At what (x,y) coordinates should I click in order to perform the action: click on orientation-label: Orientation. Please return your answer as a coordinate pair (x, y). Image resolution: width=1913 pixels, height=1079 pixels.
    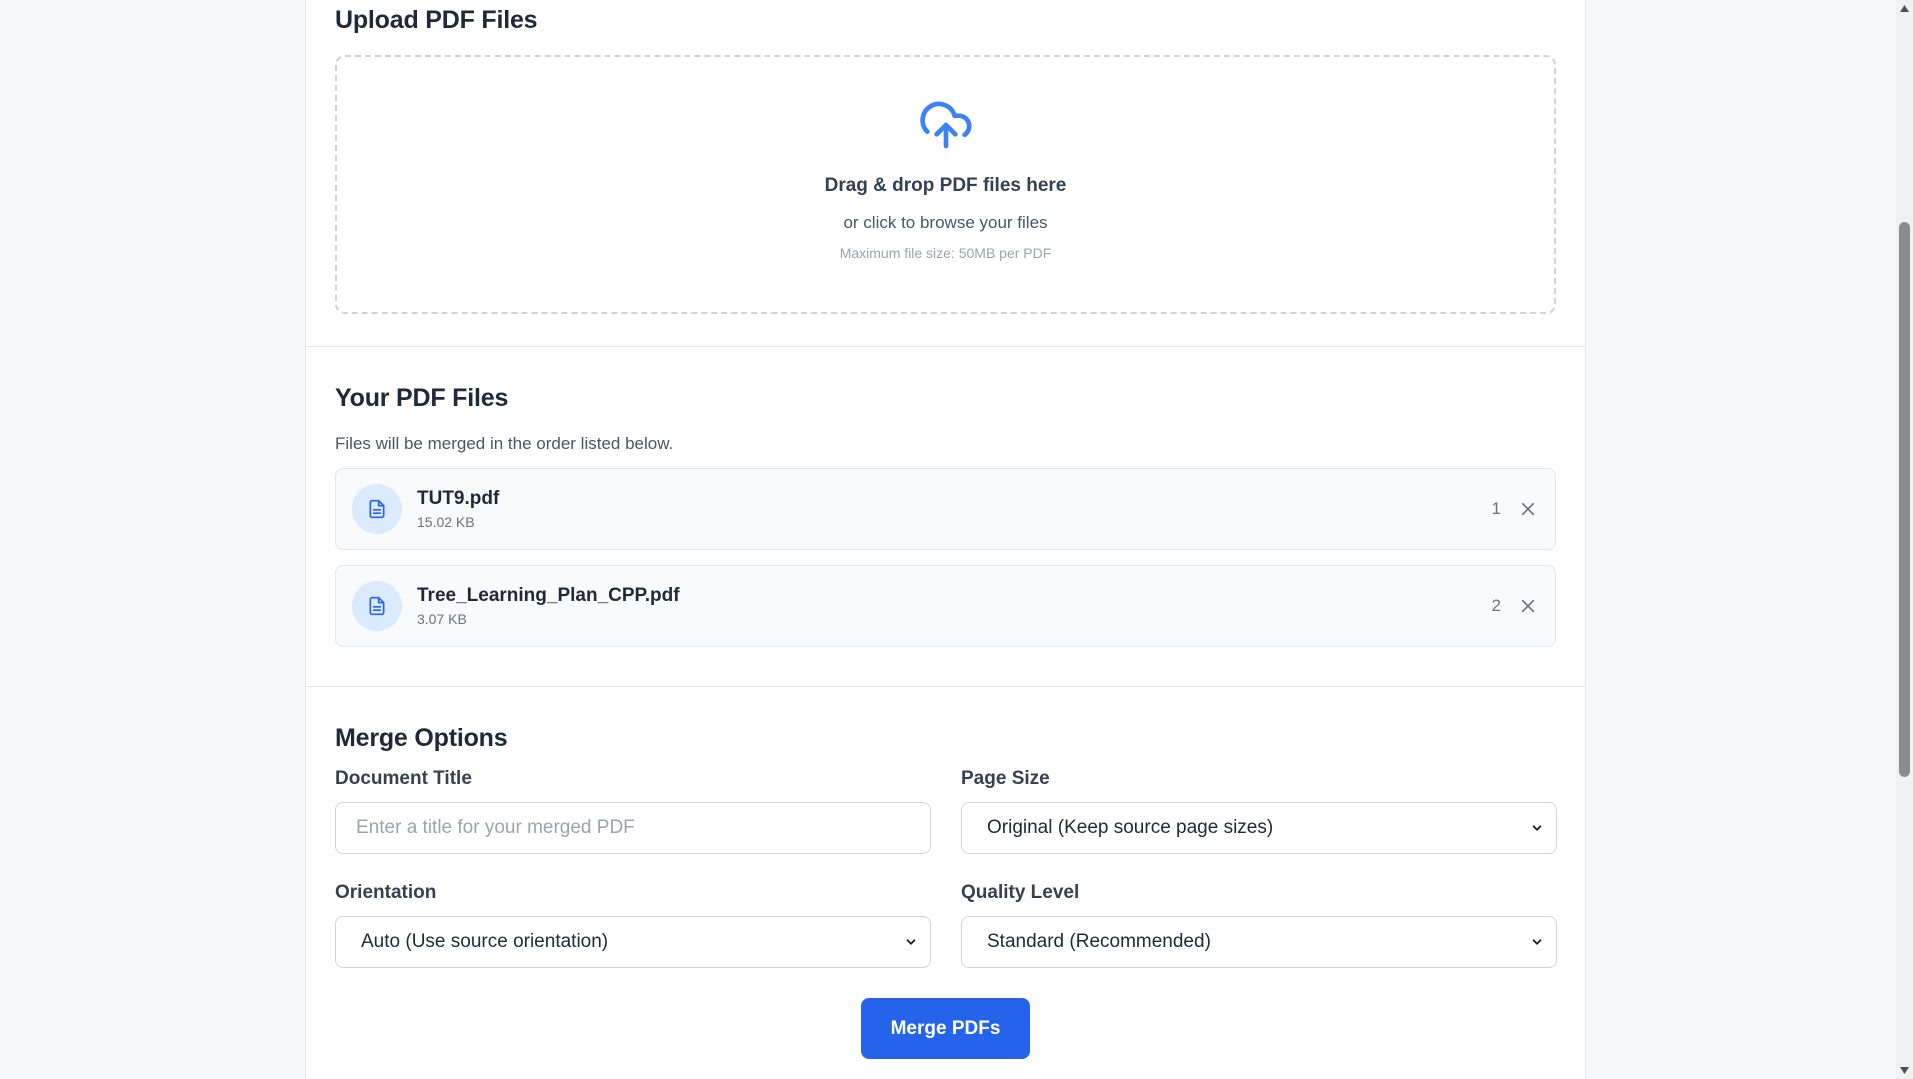
    Looking at the image, I should click on (386, 892).